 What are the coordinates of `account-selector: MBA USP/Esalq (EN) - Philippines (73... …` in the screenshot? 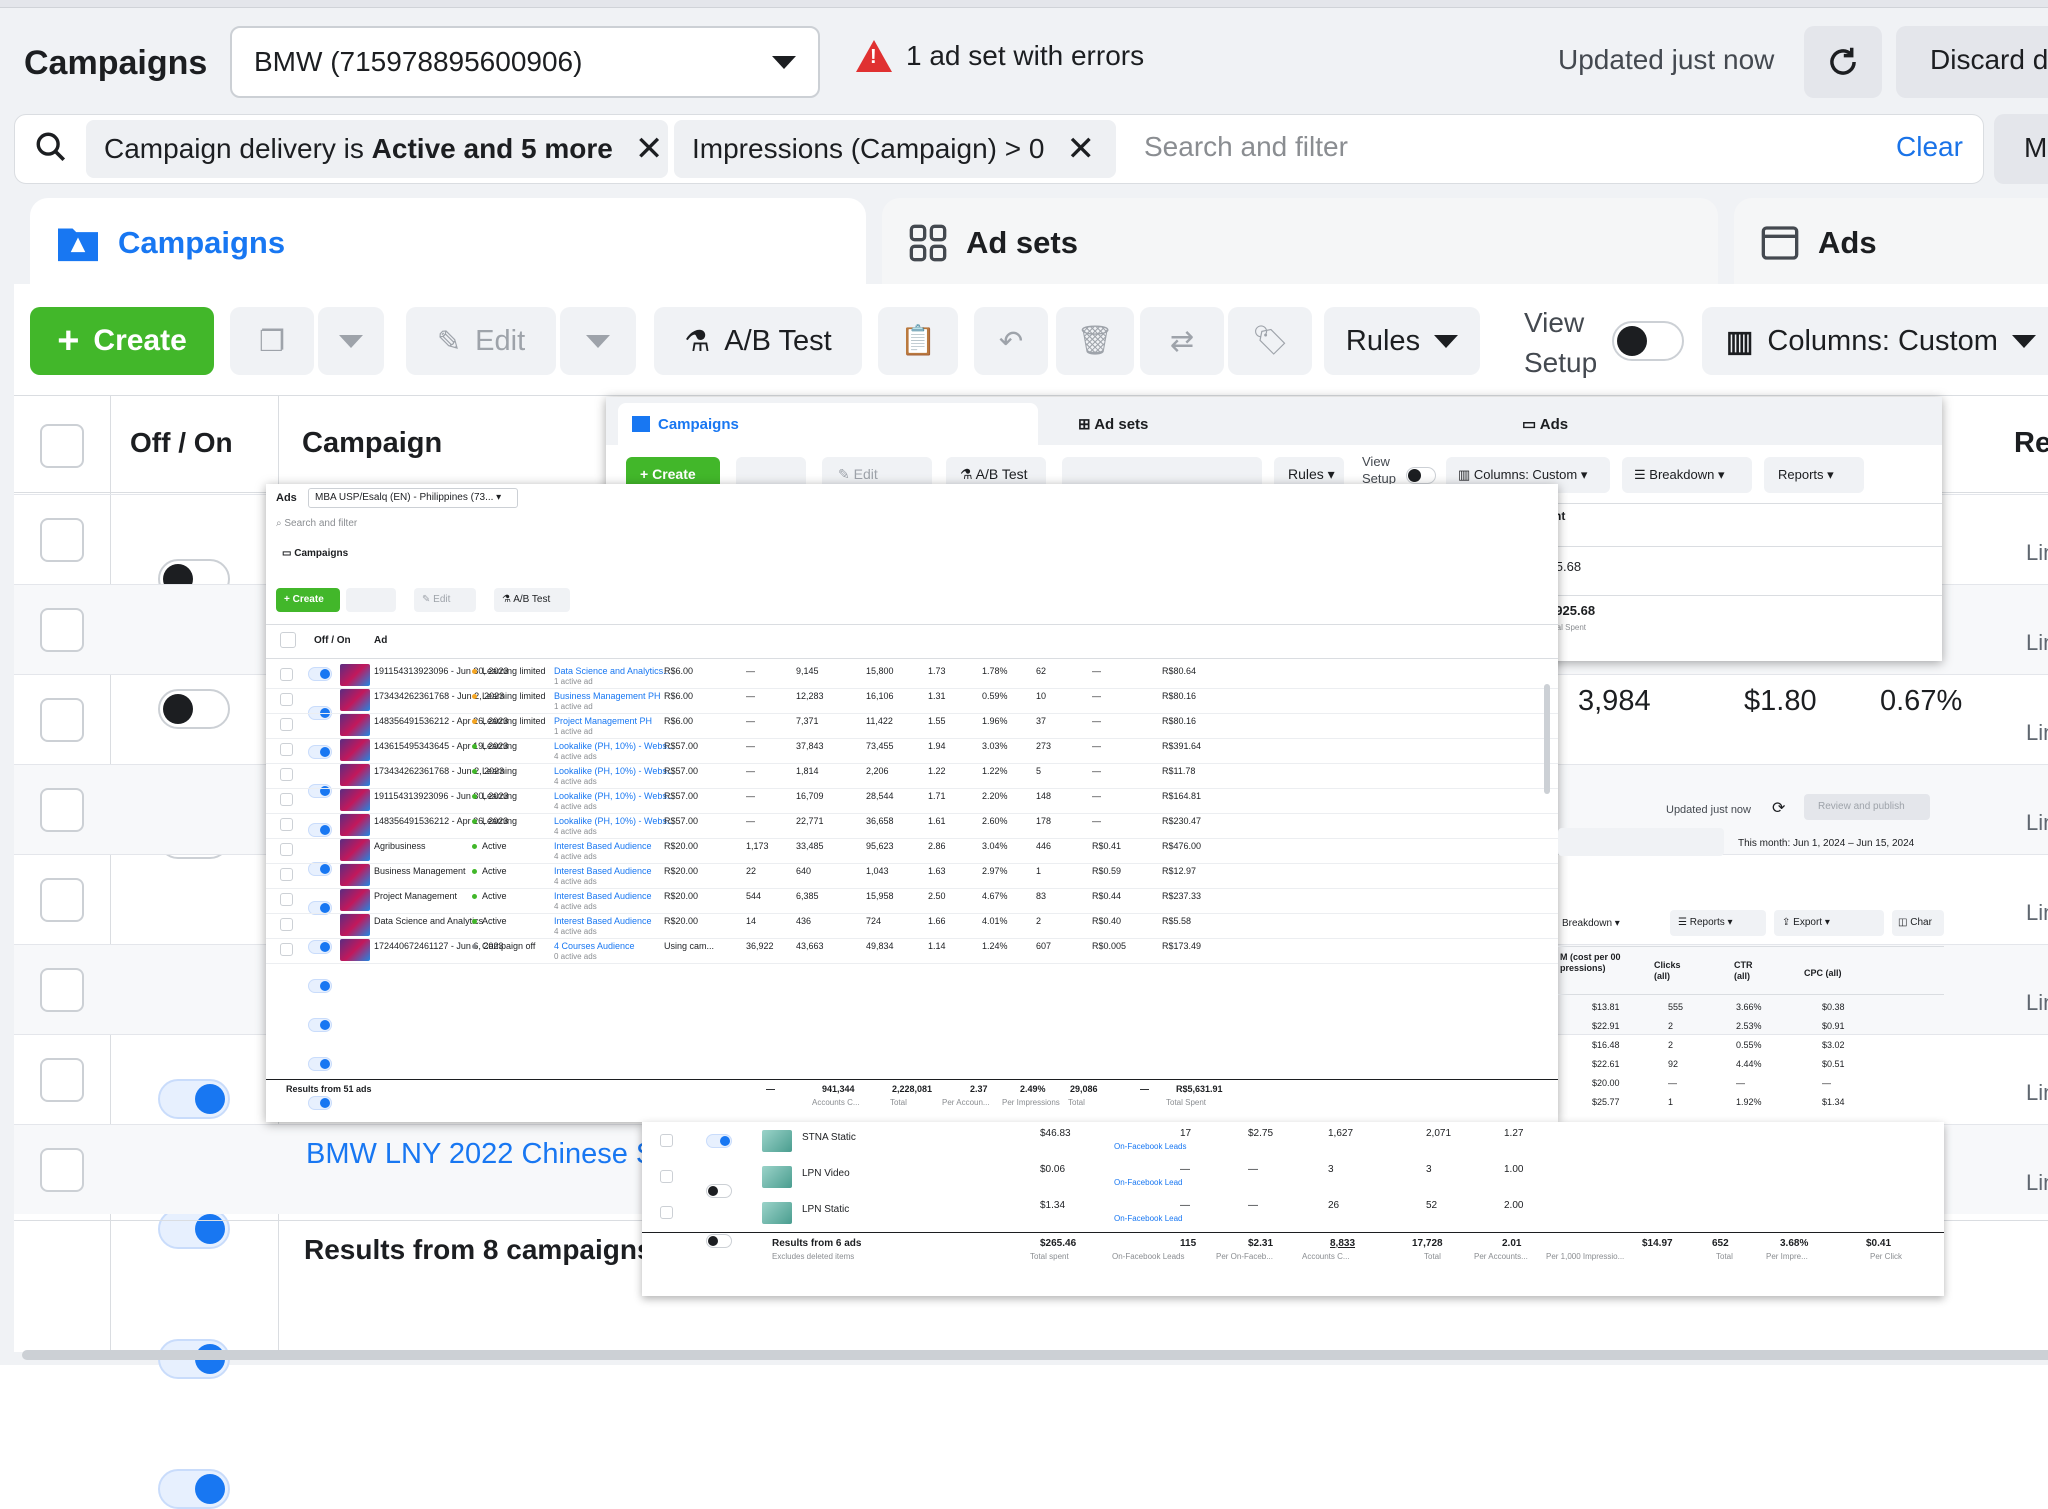 It's located at (413, 498).